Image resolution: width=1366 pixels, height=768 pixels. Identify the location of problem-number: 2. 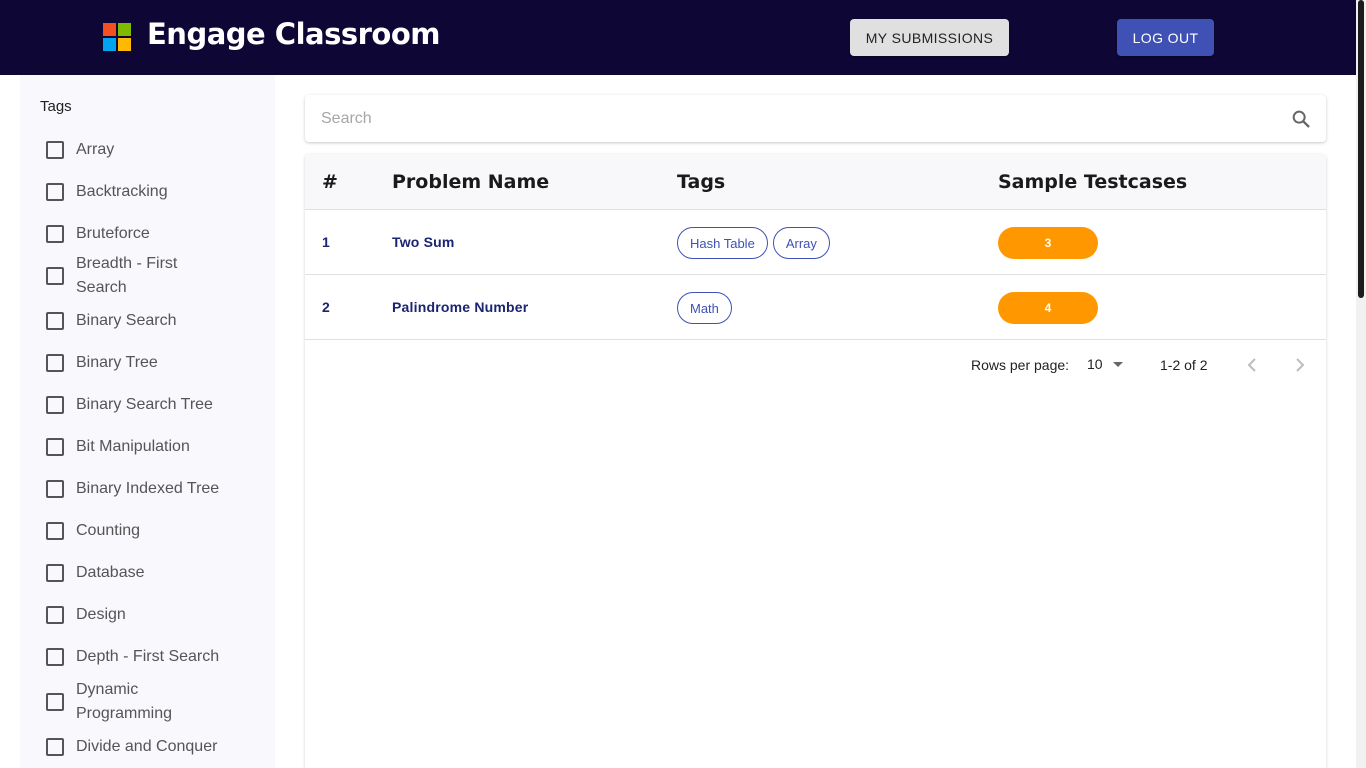
(326, 307).